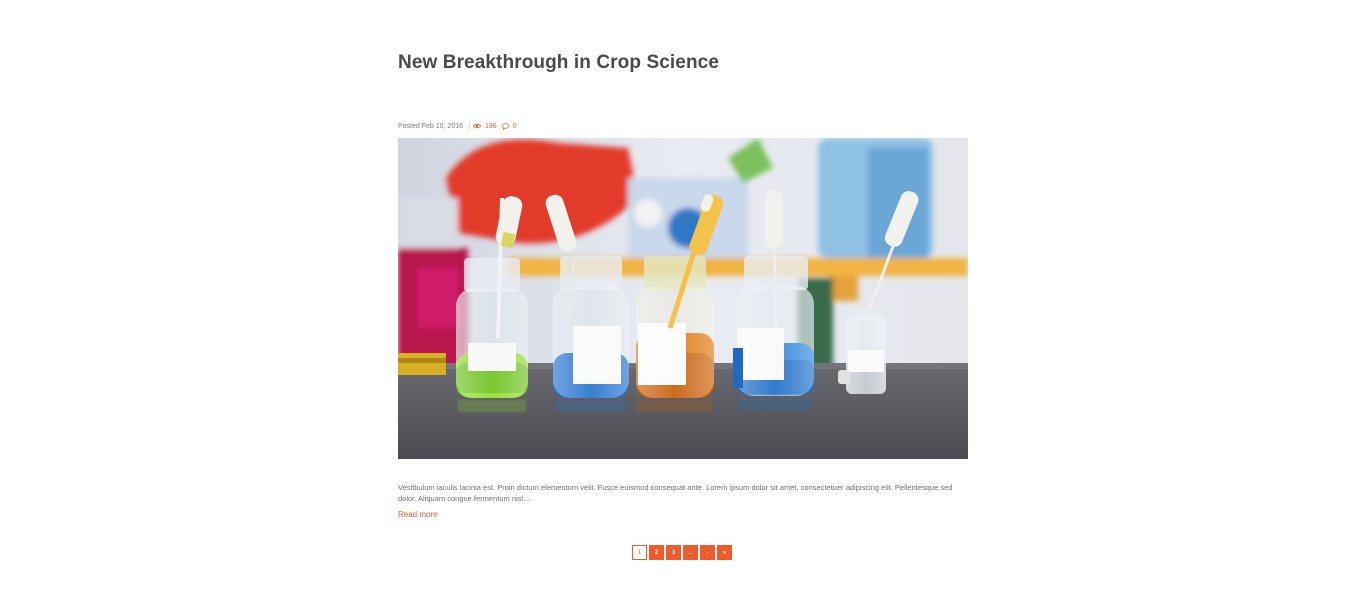 This screenshot has height=606, width=1349. I want to click on post-meta: Posted Feb 10, 2016 136 0, so click(460, 126).